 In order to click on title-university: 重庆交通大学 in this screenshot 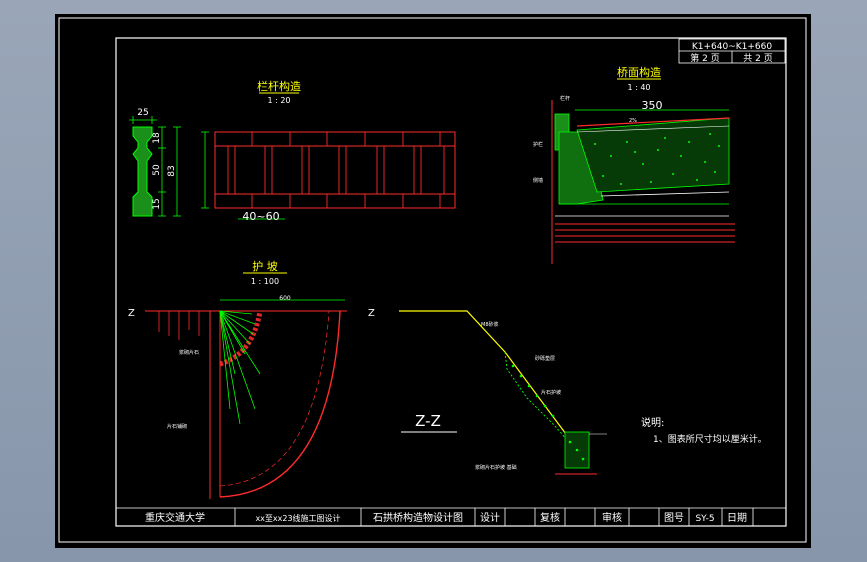, I will do `click(175, 517)`.